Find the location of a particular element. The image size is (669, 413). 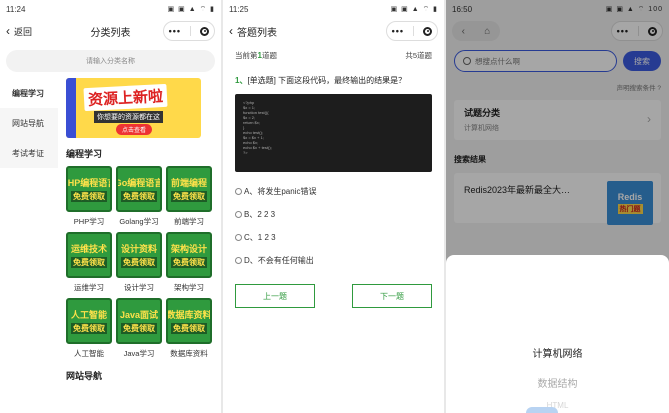

category-picker-sheet: 计算机网络 数据结构 HTML is located at coordinates (557, 334).